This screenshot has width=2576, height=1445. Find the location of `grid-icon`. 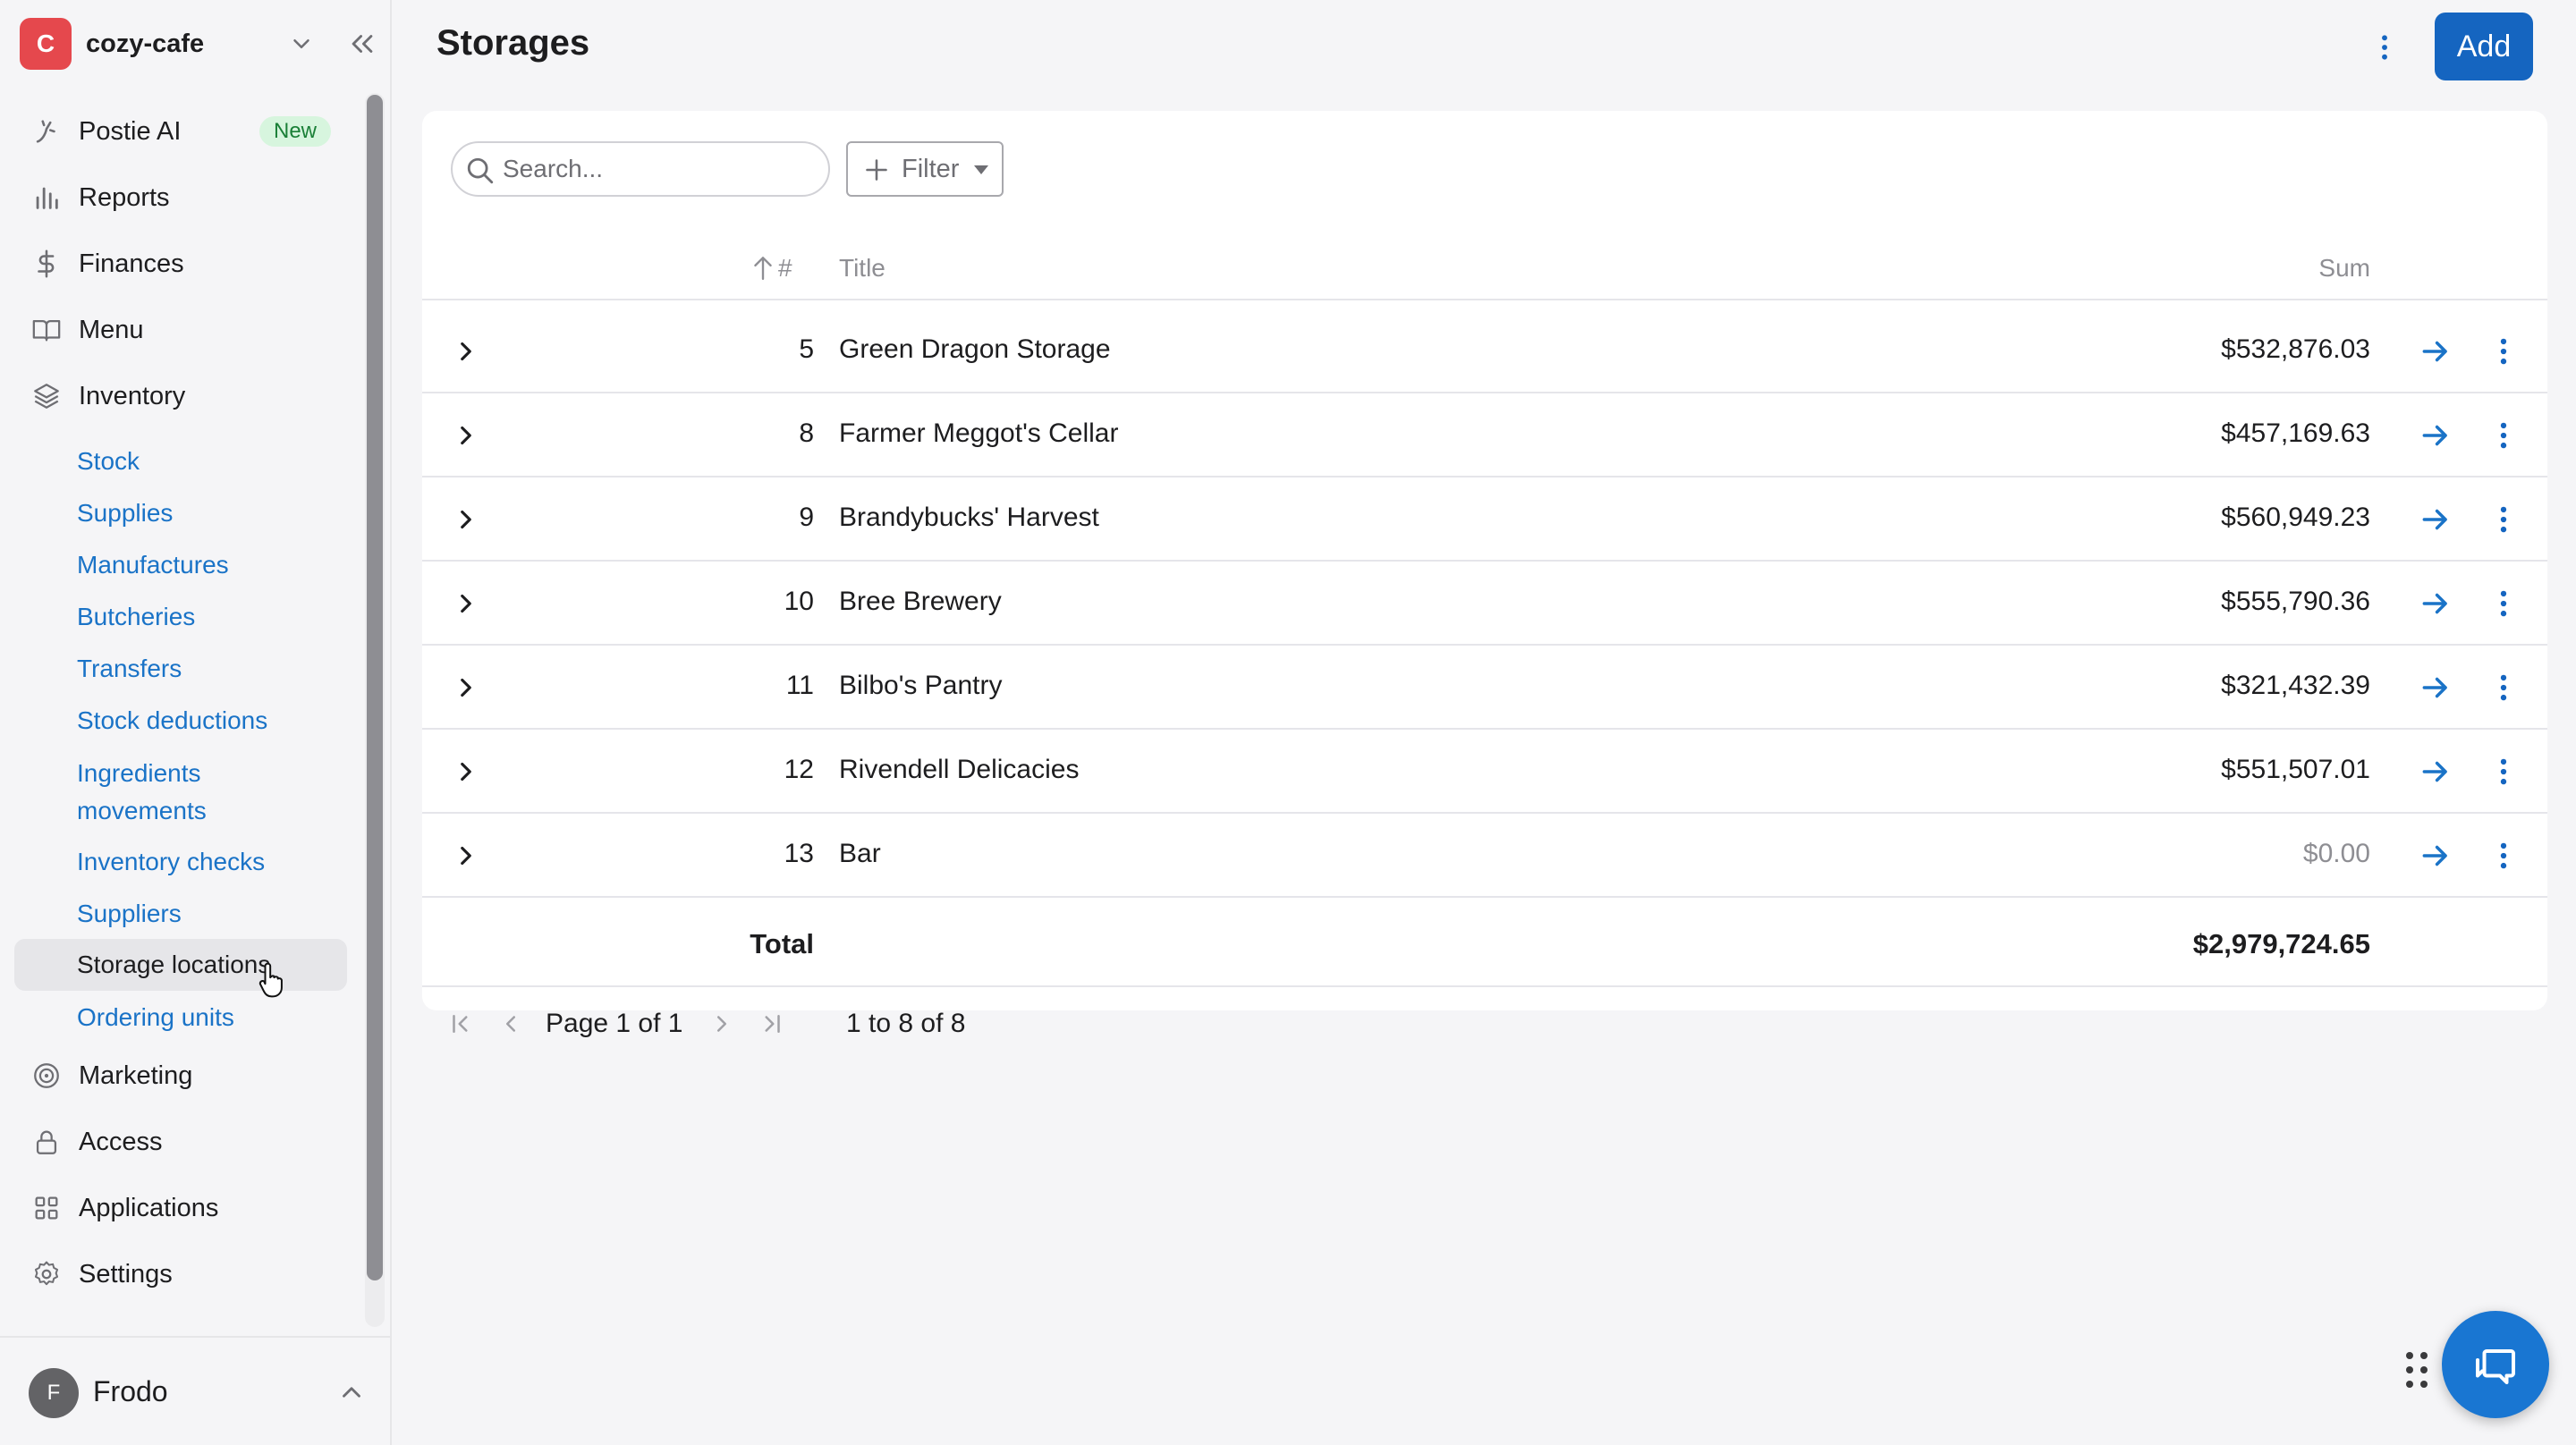

grid-icon is located at coordinates (46, 1208).